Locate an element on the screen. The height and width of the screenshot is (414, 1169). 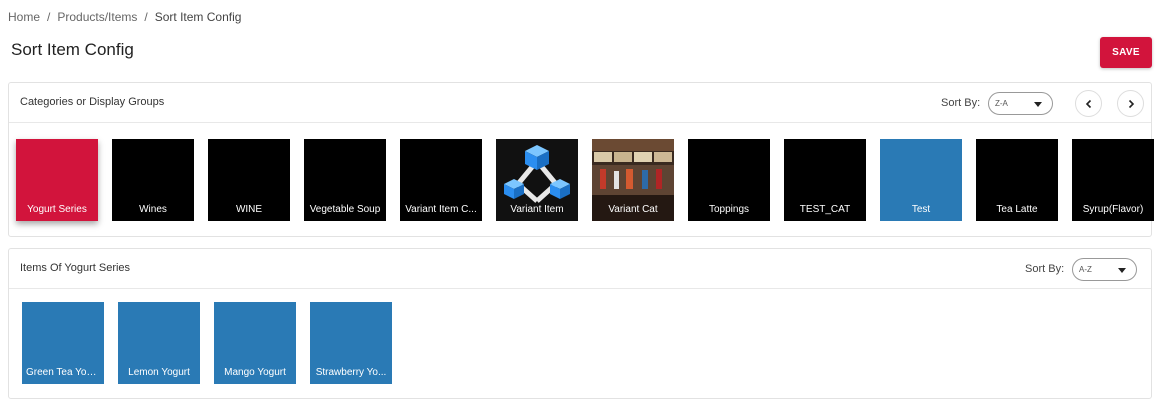
category-tile-test: Test is located at coordinates (921, 180).